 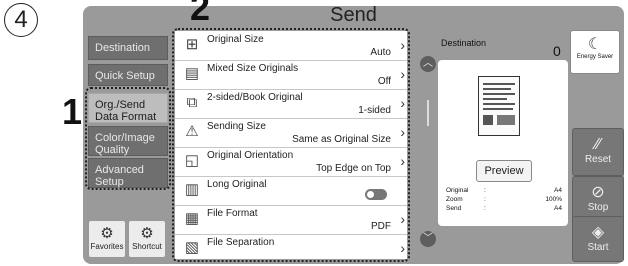 I want to click on send-info-table: Original: A4 Zoom:100% Send: A4, so click(x=504, y=199).